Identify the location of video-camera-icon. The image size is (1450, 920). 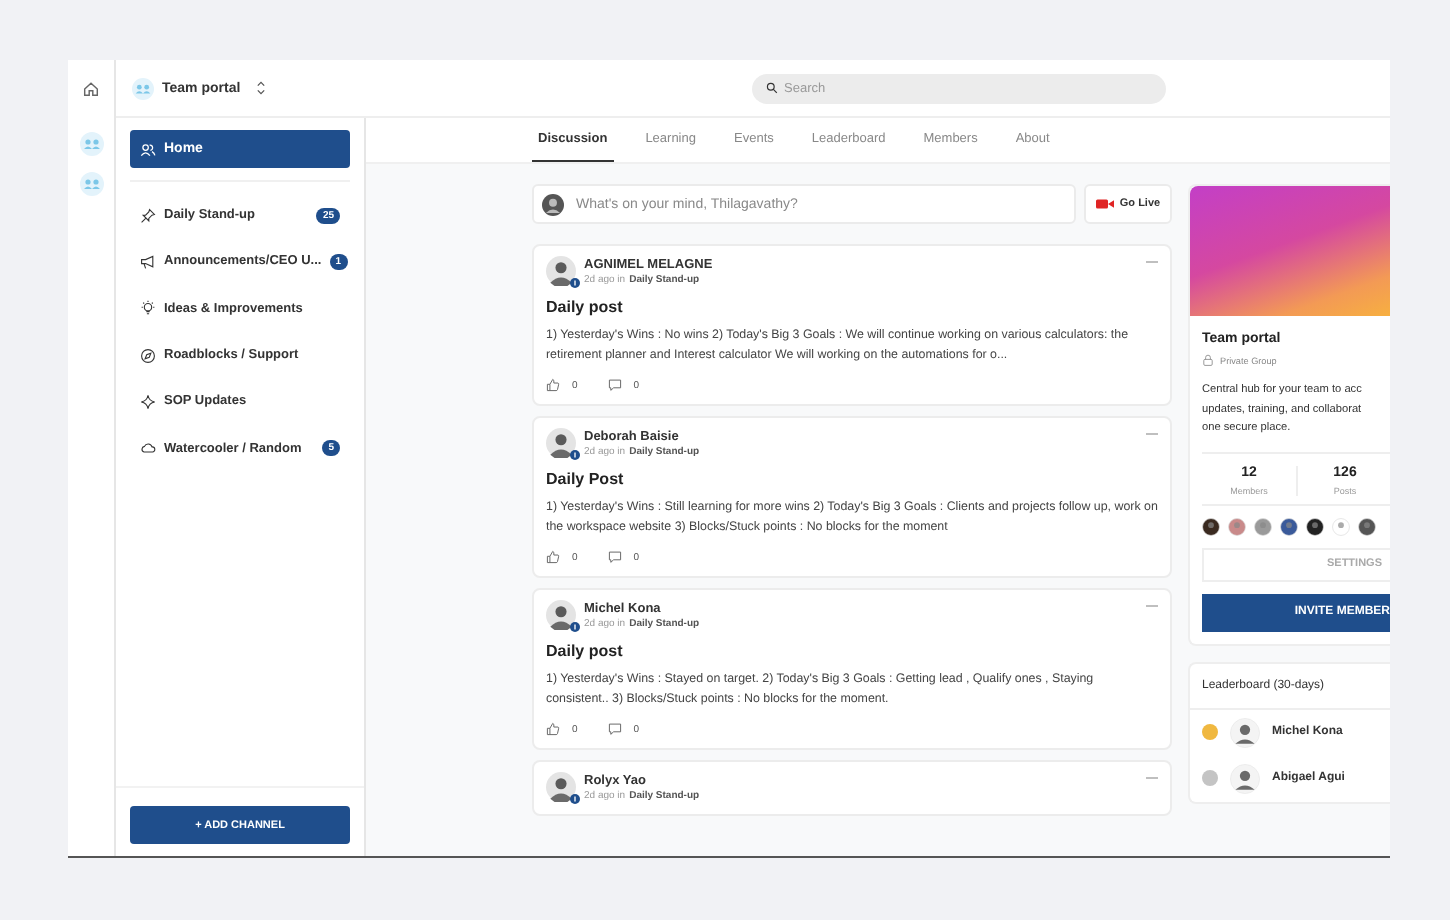
(1104, 204).